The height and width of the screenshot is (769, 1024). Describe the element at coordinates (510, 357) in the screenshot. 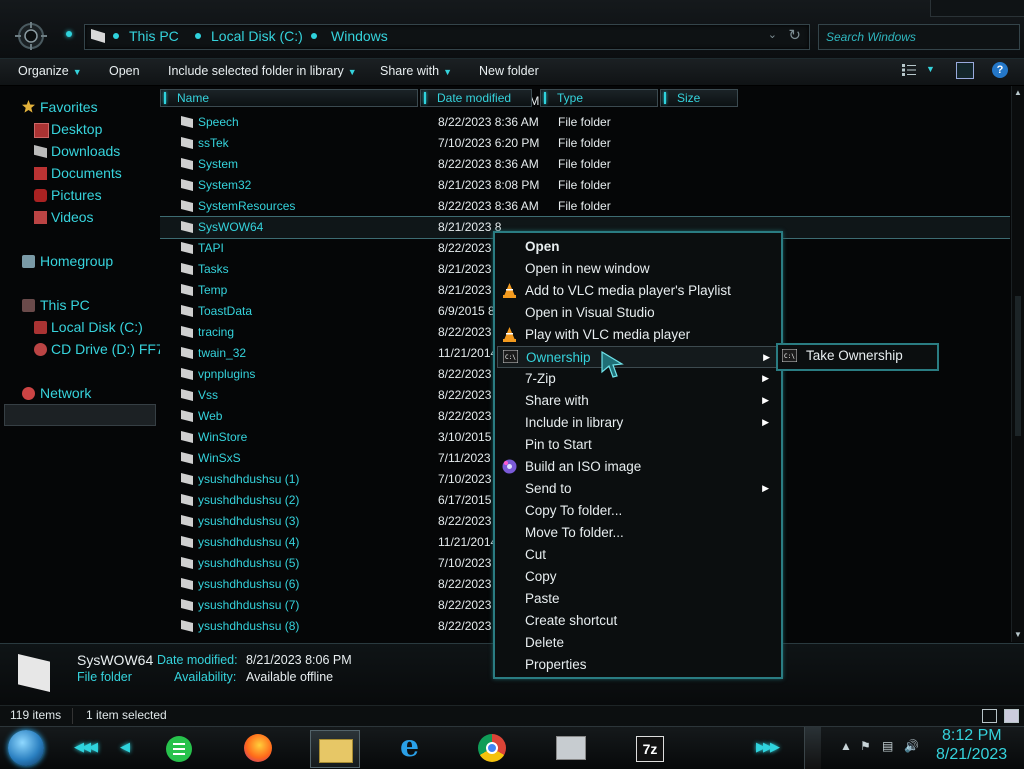

I see `cmd-icon: C:\` at that location.